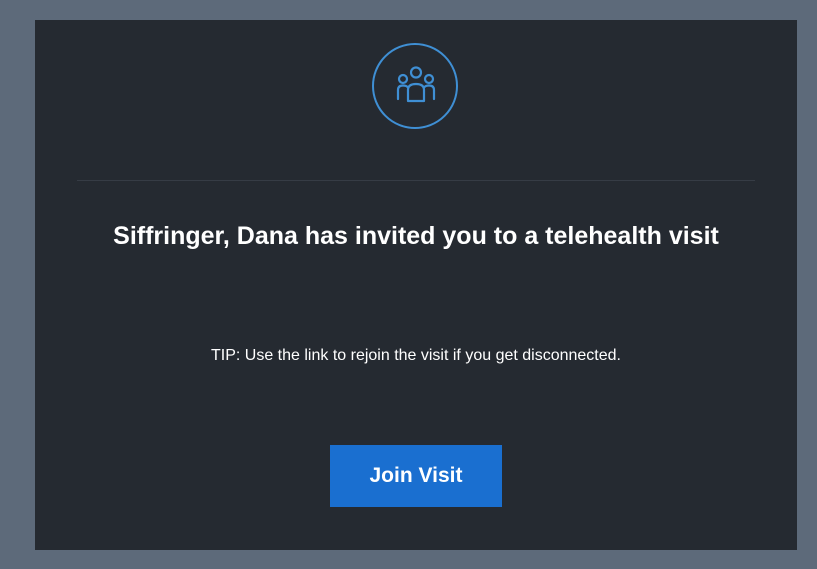 Image resolution: width=817 pixels, height=569 pixels. What do you see at coordinates (415, 86) in the screenshot?
I see `group-icon` at bounding box center [415, 86].